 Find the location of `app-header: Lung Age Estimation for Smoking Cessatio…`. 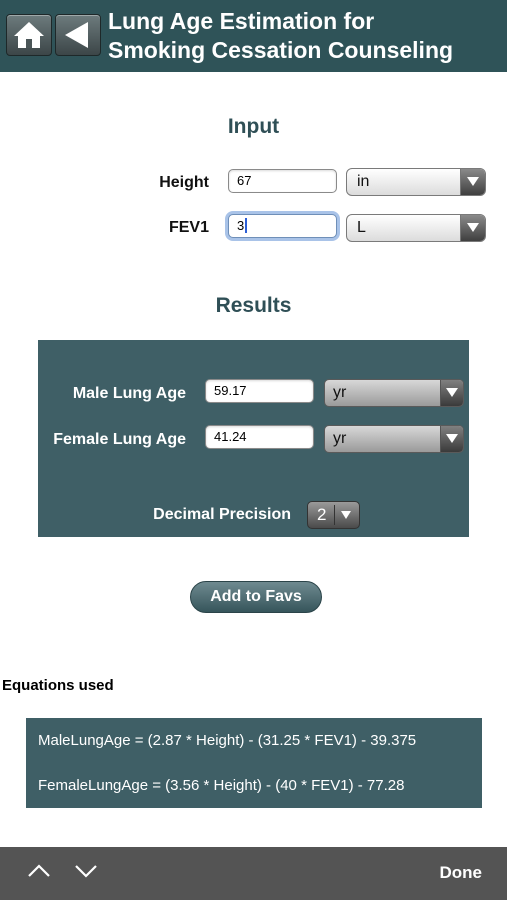

app-header: Lung Age Estimation for Smoking Cessatio… is located at coordinates (253, 36).